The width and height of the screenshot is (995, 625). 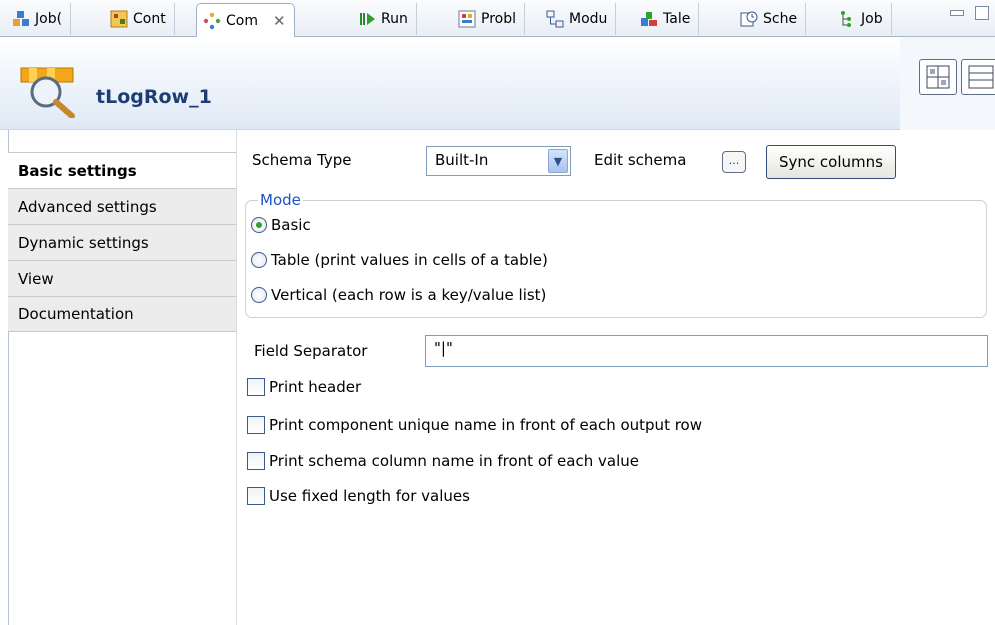 I want to click on tab-contexts: Cont, so click(x=139, y=19).